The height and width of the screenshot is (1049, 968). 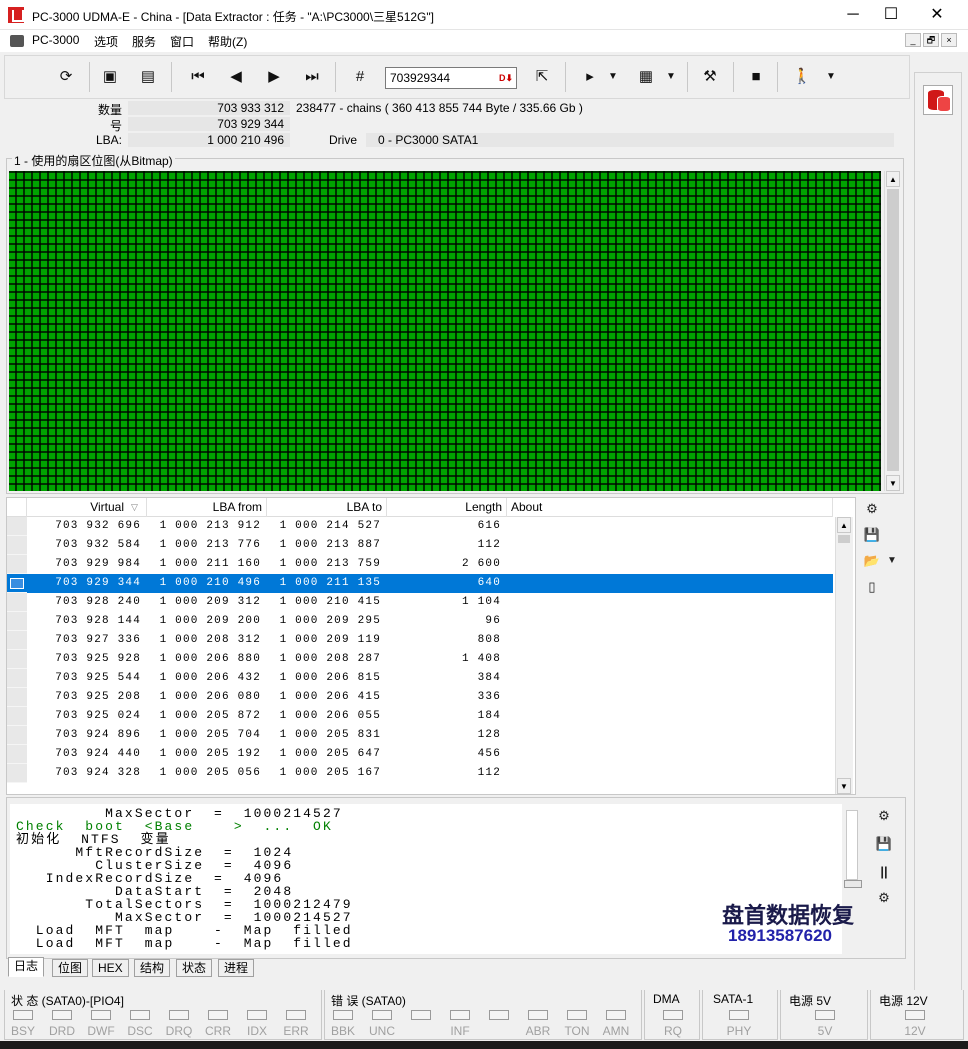 I want to click on menu-pc3000: PC-3000, so click(x=55, y=40).